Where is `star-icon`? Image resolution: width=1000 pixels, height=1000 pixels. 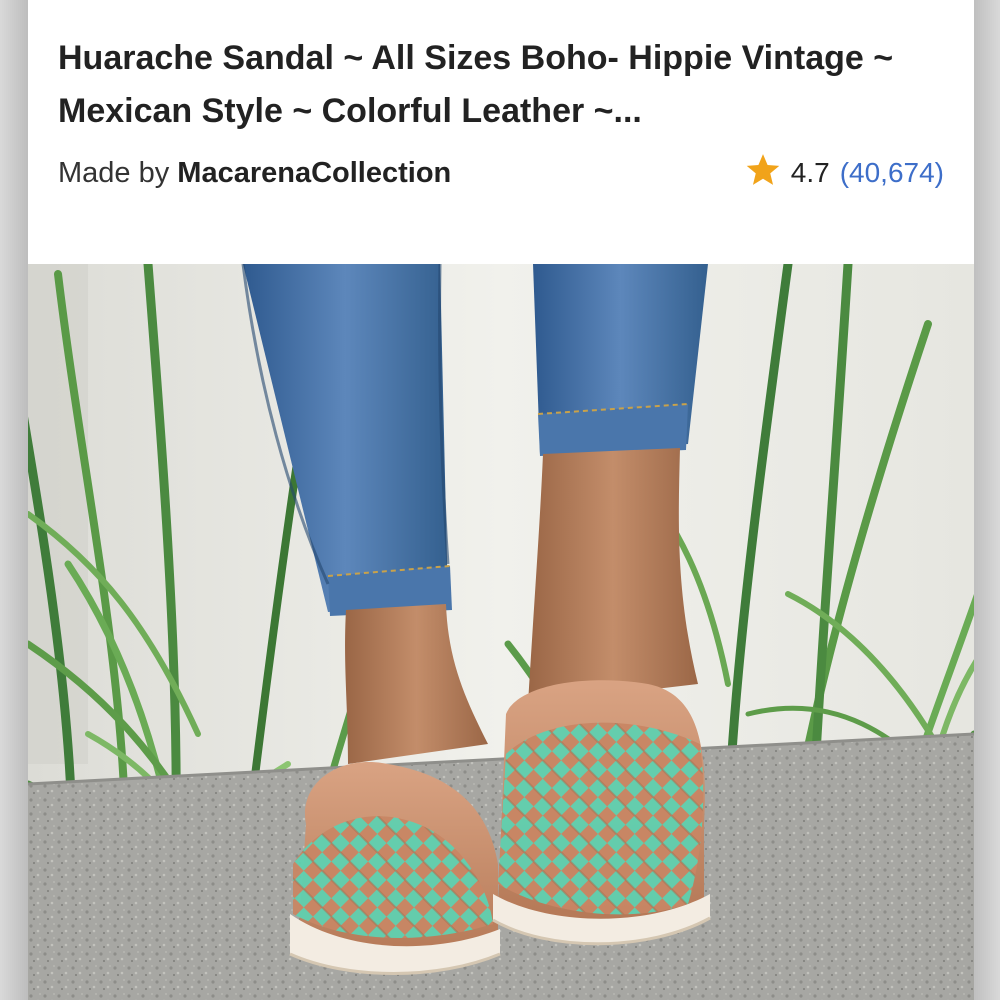 star-icon is located at coordinates (763, 173).